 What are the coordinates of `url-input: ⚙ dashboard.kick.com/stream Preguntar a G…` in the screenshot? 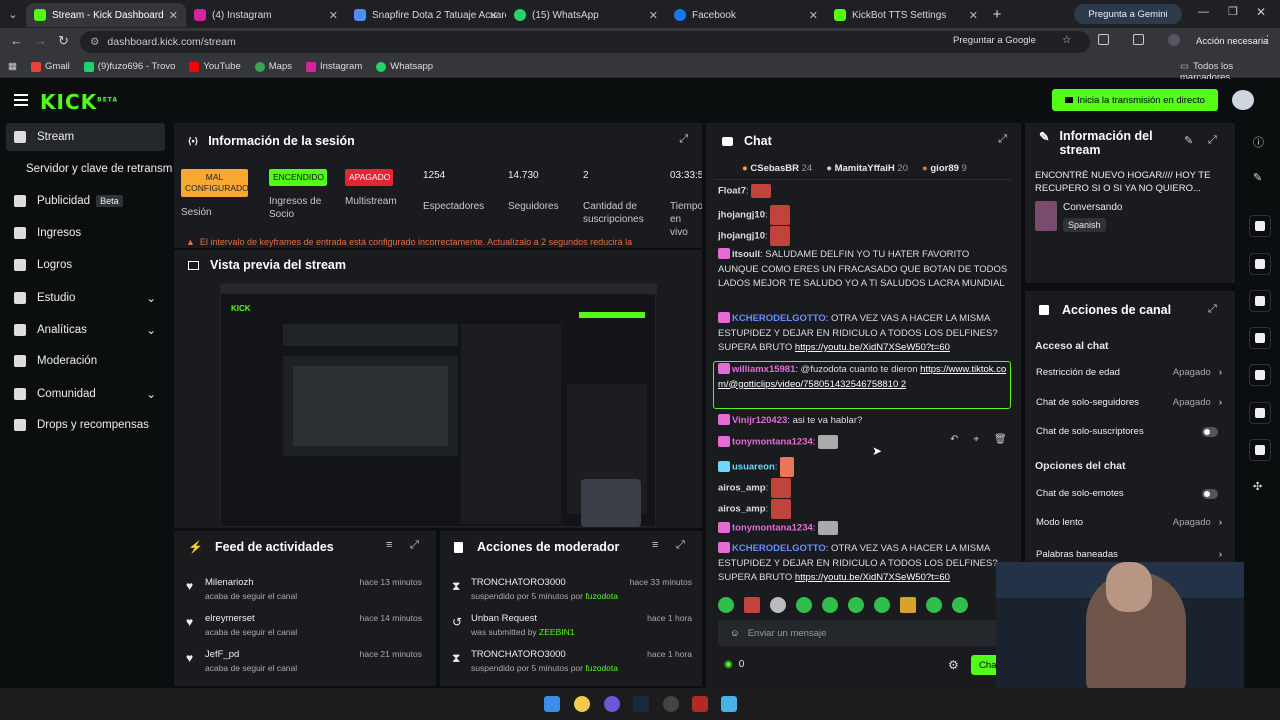 It's located at (585, 42).